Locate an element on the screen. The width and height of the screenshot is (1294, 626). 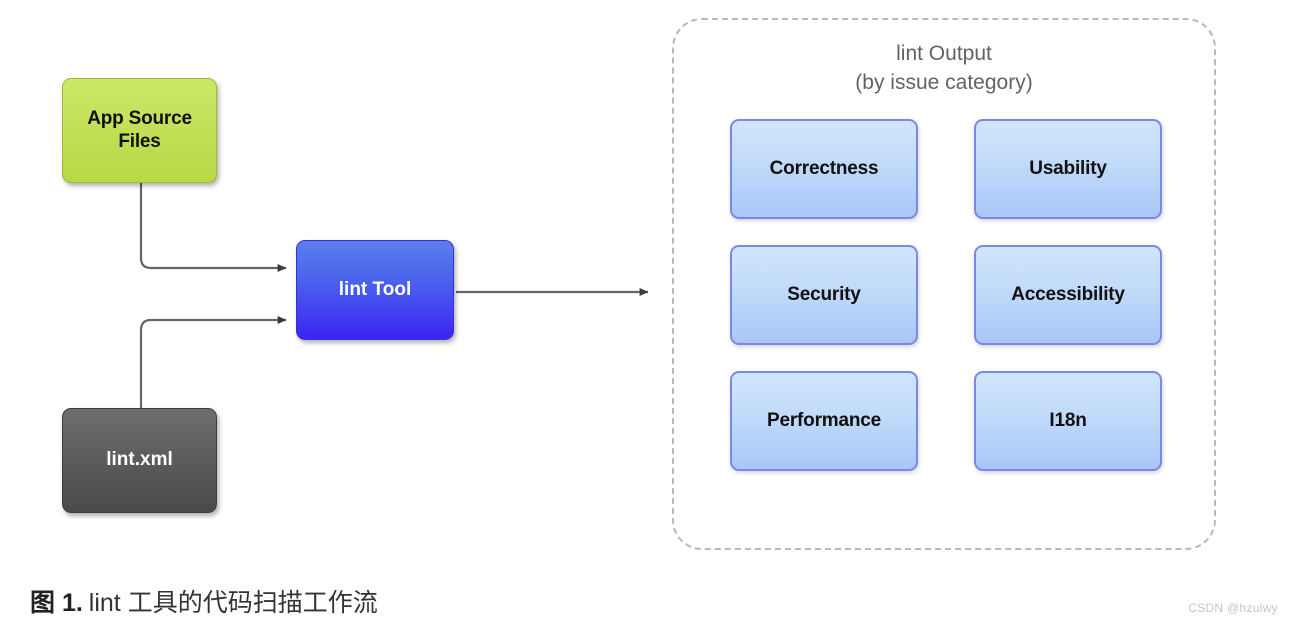
category-box-correctness: Correctness is located at coordinates (824, 169).